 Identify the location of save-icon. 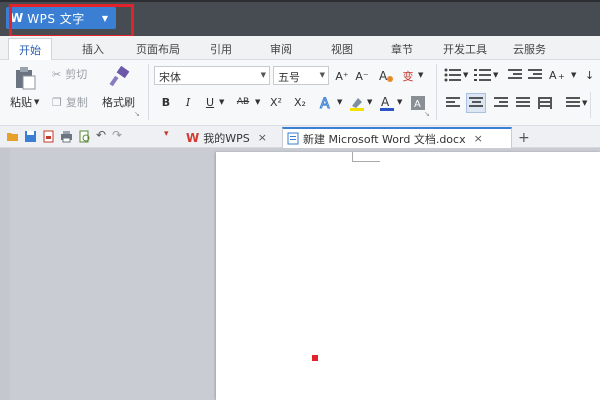
(30, 136).